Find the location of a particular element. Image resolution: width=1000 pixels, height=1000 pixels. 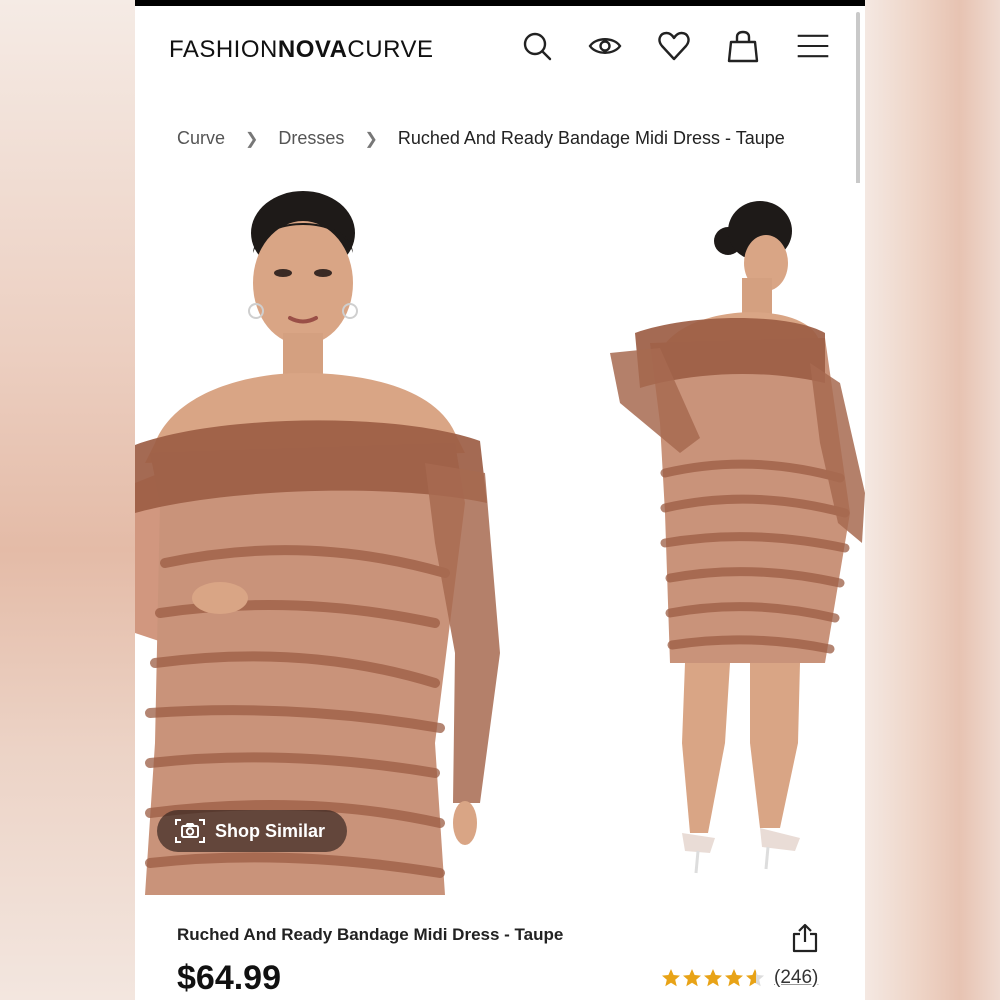

star-half-icon is located at coordinates (755, 978).